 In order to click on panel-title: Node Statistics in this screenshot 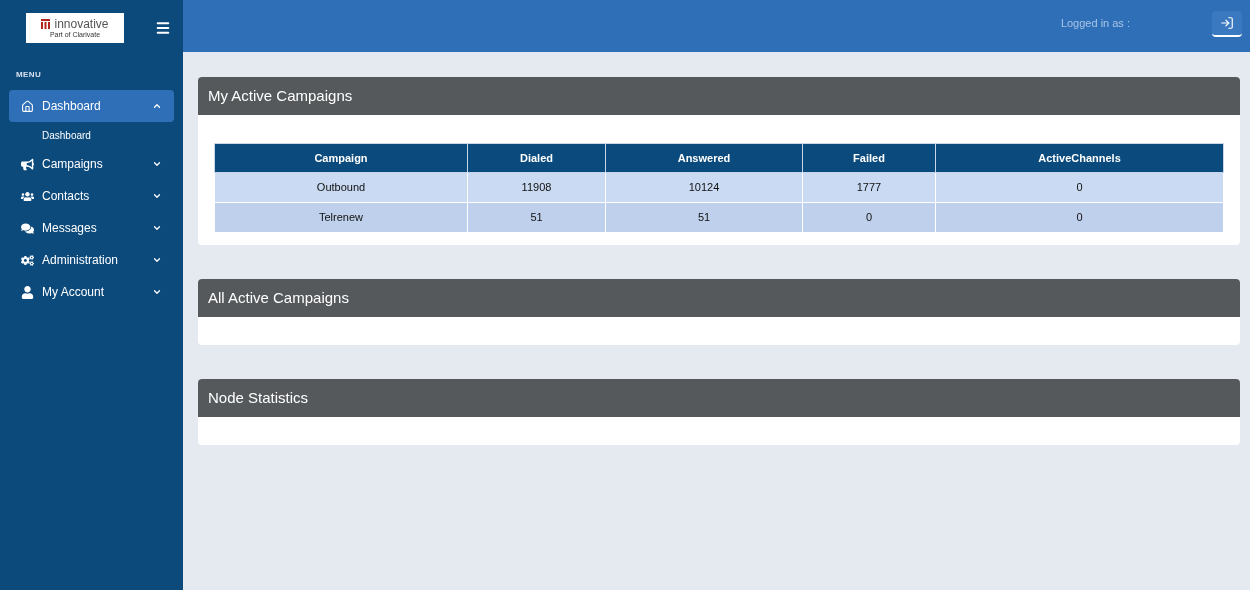, I will do `click(719, 398)`.